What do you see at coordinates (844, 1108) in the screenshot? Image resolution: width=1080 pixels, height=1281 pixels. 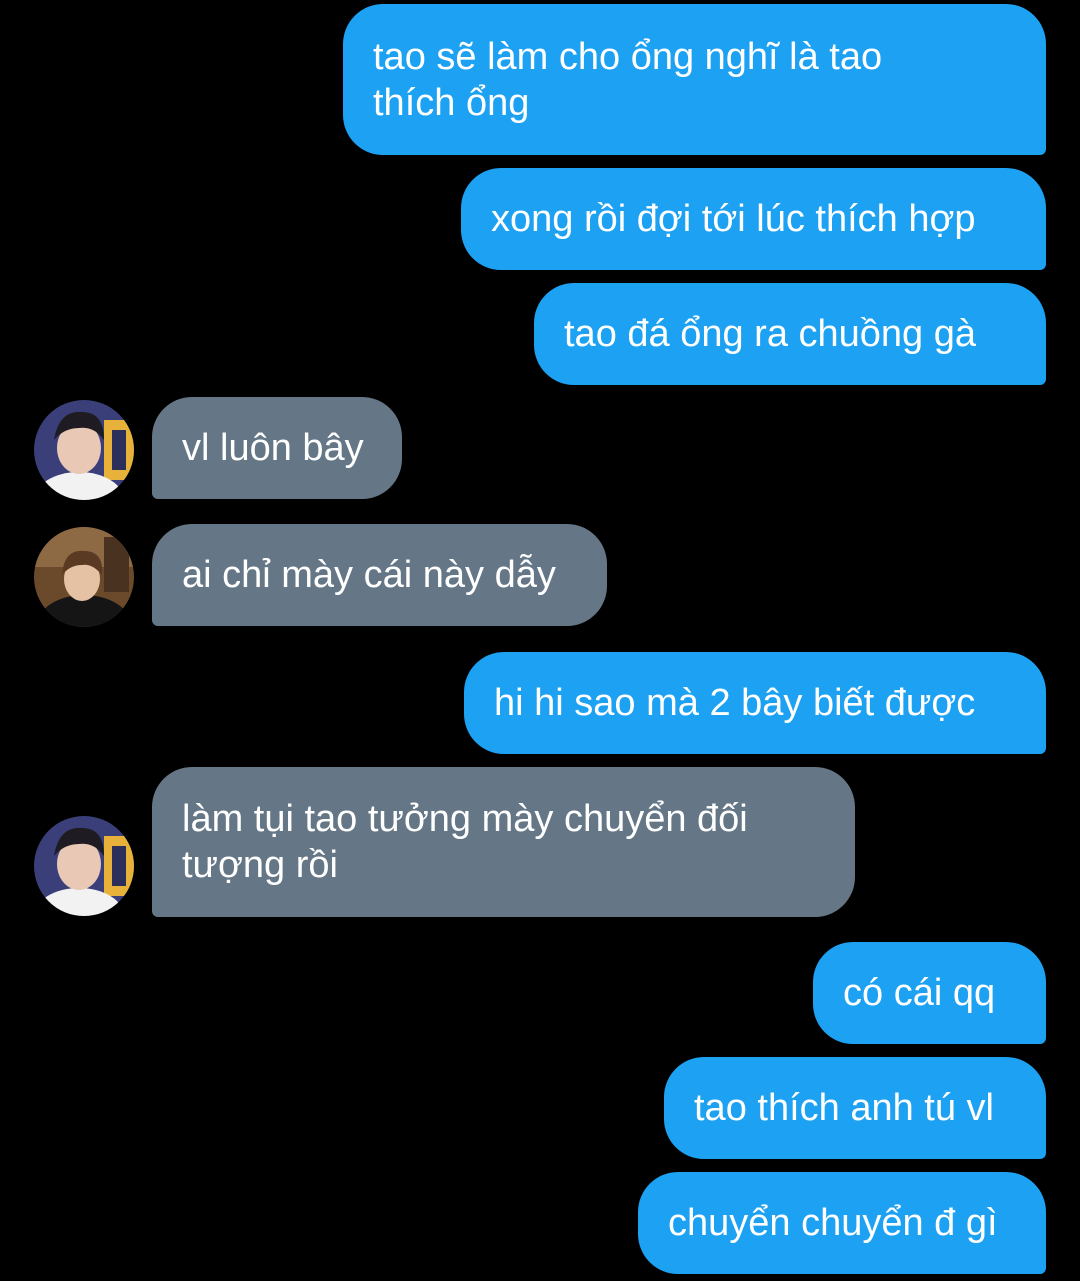 I see `message-text: tao thích anh tú vl` at bounding box center [844, 1108].